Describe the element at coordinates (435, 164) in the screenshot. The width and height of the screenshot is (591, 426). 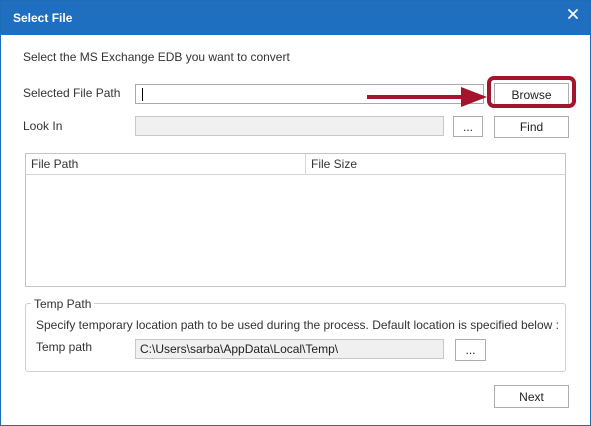
I see `column-file-size: File Size` at that location.